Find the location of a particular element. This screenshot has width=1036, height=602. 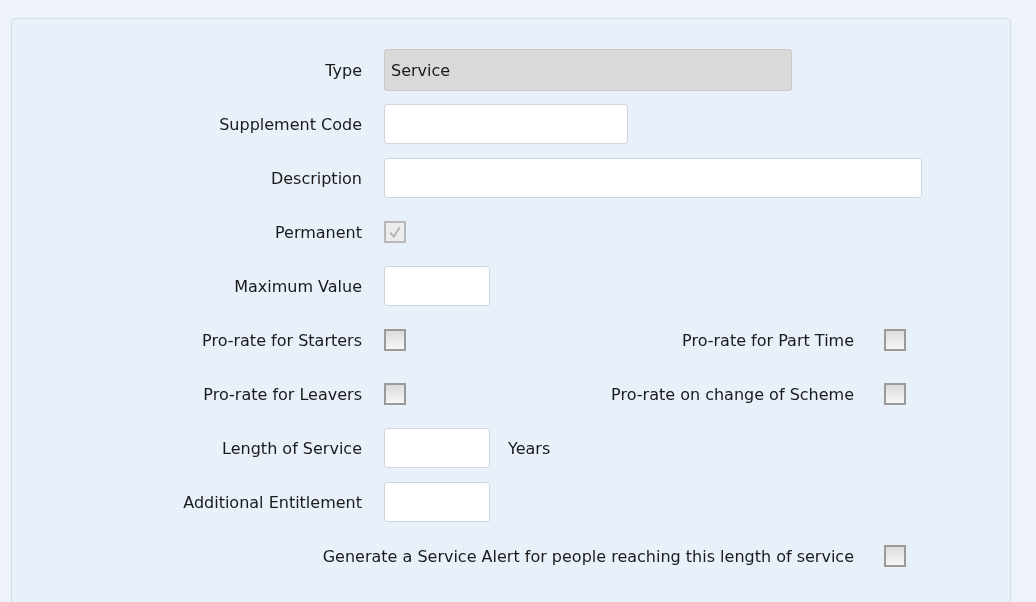

field-label: Pro-rate for Leavers is located at coordinates (282, 394).